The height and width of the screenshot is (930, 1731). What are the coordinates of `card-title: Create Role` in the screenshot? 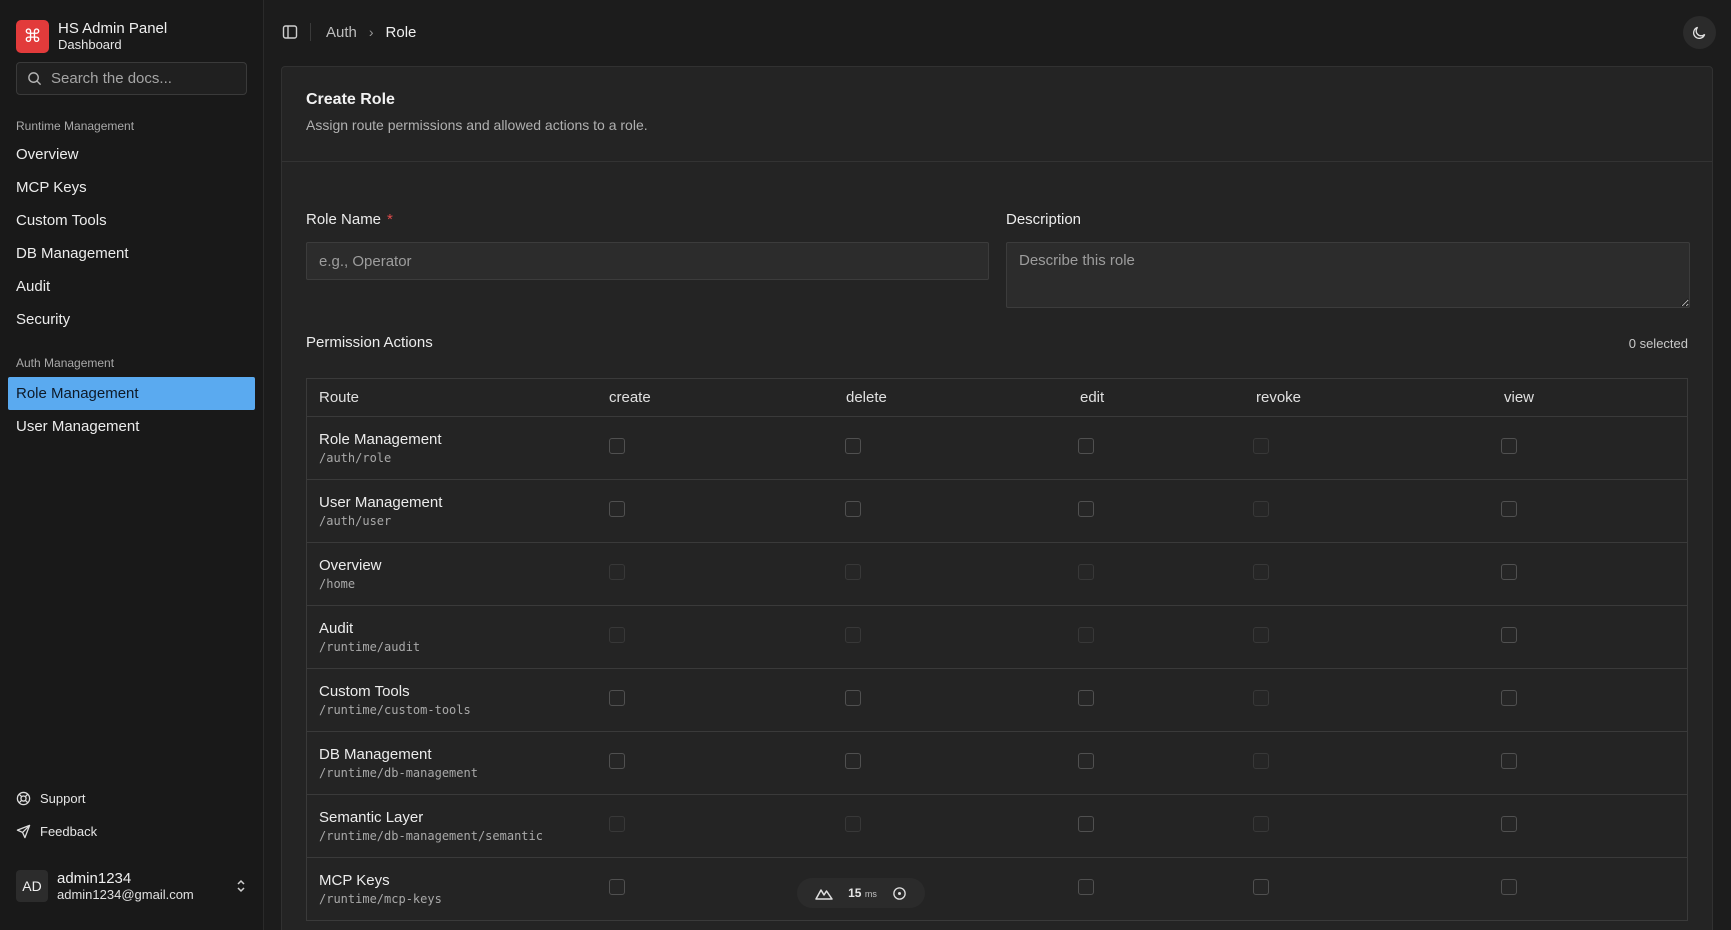 It's located at (350, 99).